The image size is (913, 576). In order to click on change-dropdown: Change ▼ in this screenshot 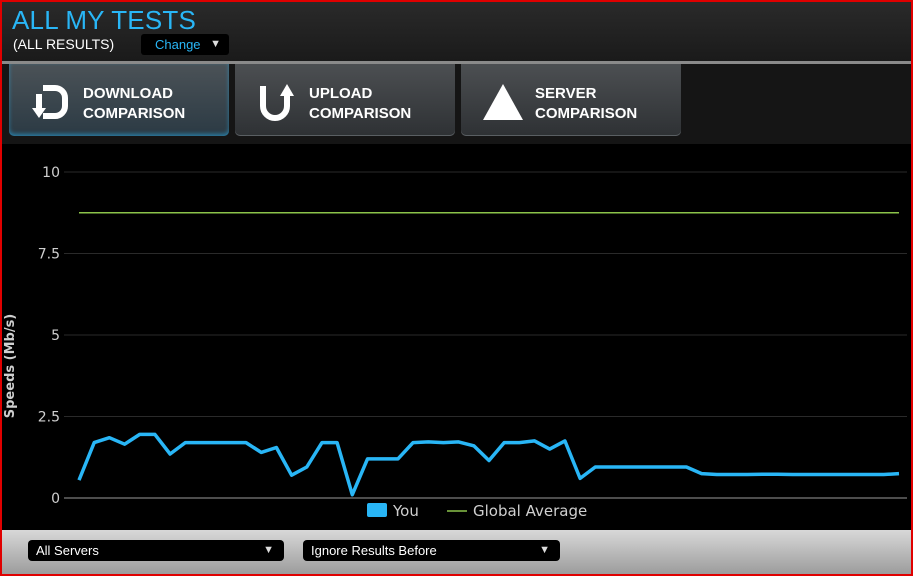, I will do `click(185, 44)`.